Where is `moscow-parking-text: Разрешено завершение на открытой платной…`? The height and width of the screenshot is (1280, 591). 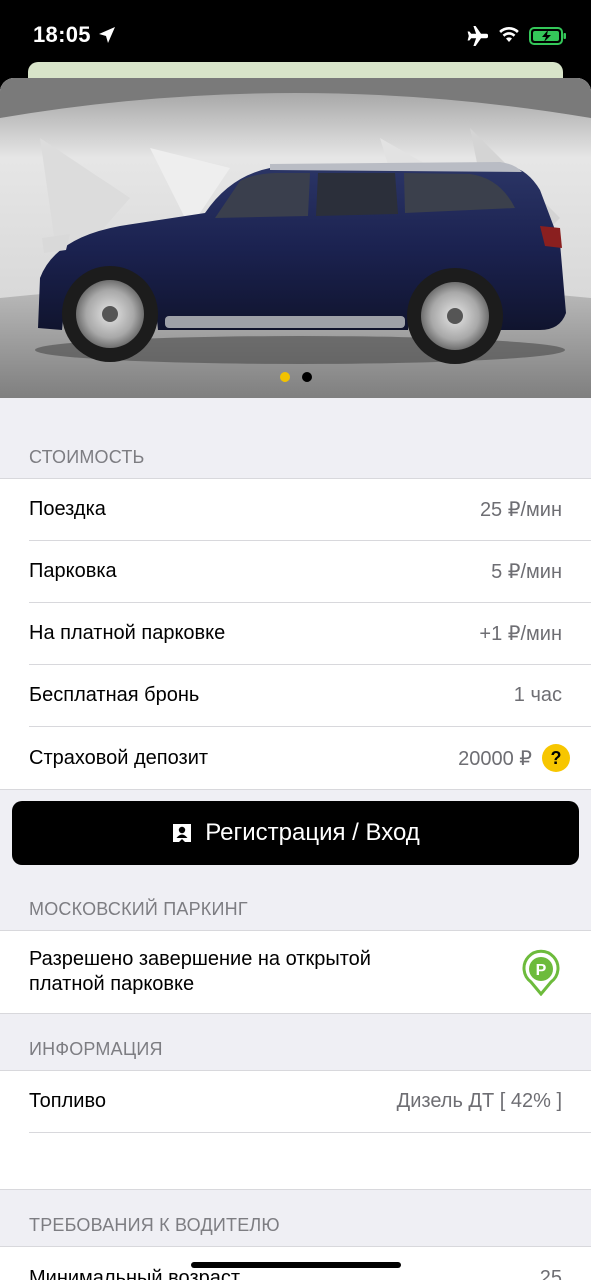 moscow-parking-text: Разрешено завершение на открытой платной… is located at coordinates (200, 971).